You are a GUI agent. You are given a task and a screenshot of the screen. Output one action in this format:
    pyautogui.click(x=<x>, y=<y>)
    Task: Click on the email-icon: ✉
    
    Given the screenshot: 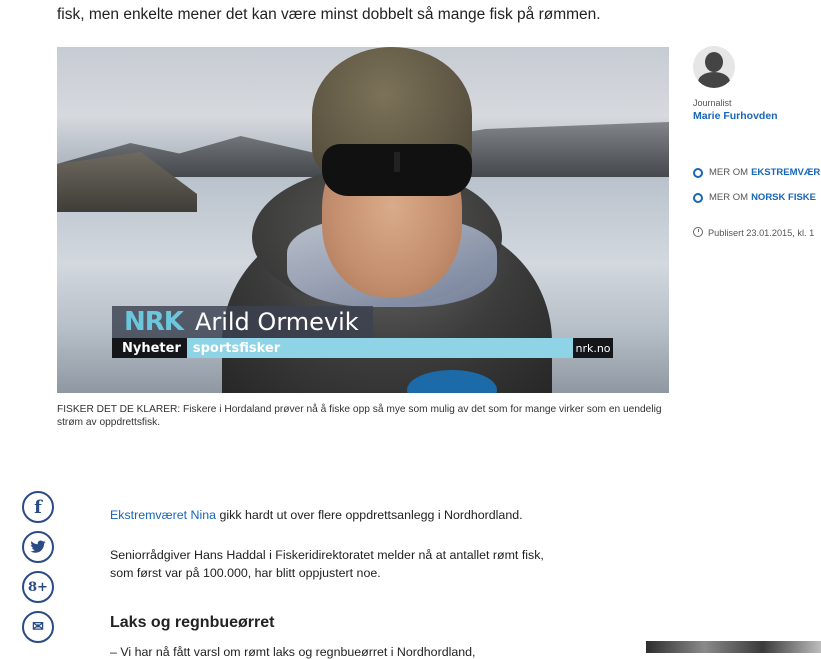 What is the action you would take?
    pyautogui.click(x=38, y=627)
    